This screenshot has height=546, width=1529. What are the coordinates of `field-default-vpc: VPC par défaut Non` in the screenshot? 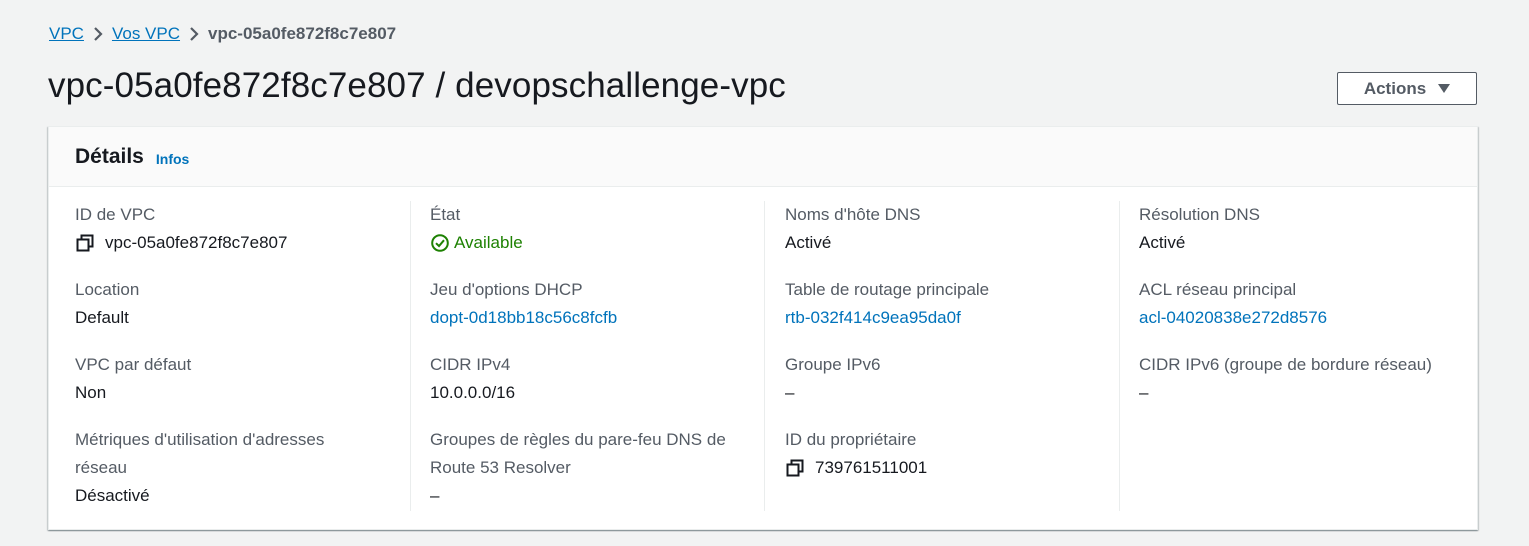 It's located at (240, 379).